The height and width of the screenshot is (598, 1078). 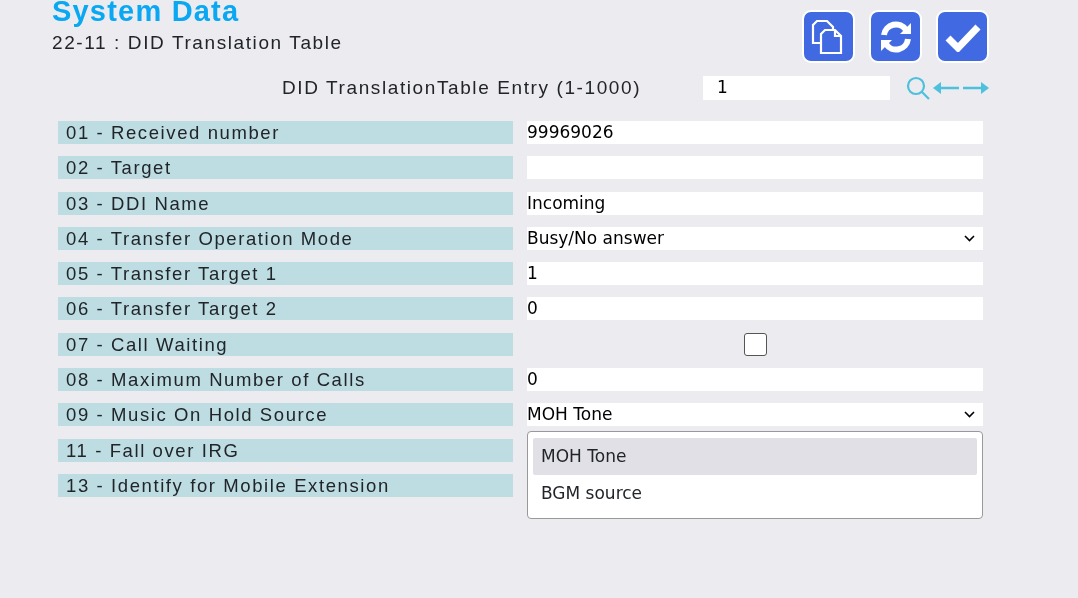 I want to click on field-label: 11 - Fall over IRG, so click(x=285, y=450).